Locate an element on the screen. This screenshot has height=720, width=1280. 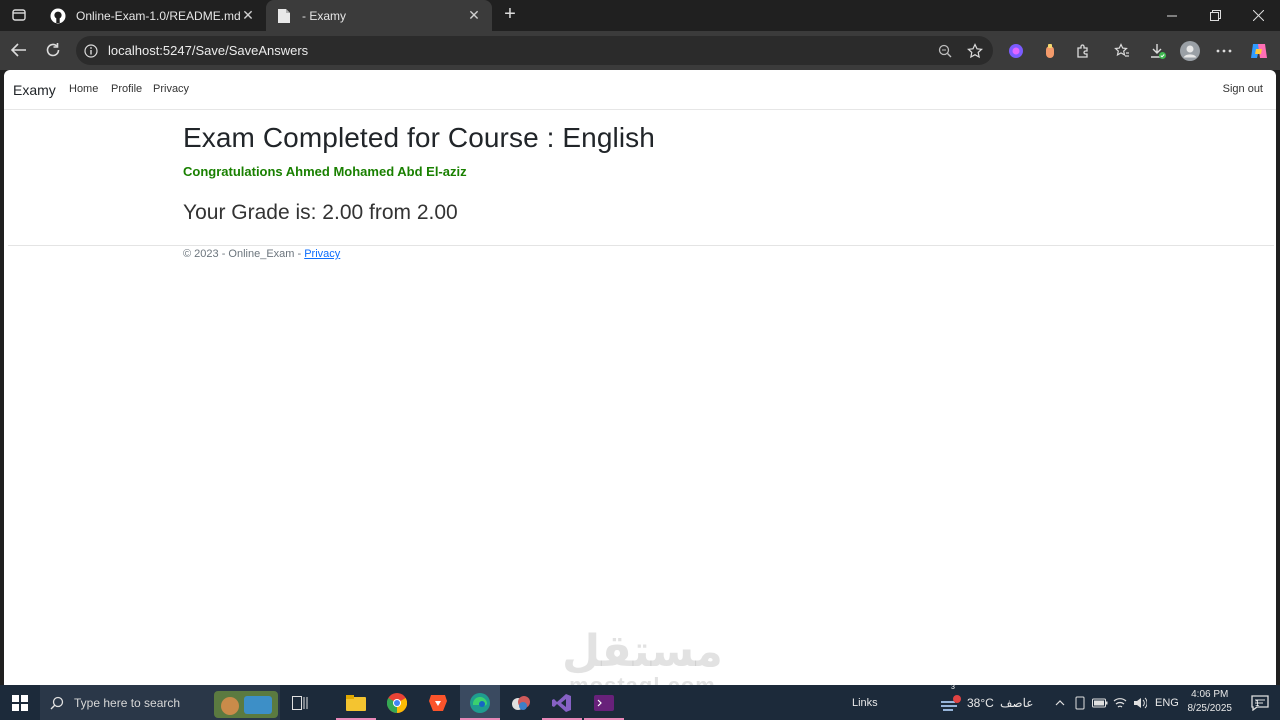
extension-icon is located at coordinates (1050, 51).